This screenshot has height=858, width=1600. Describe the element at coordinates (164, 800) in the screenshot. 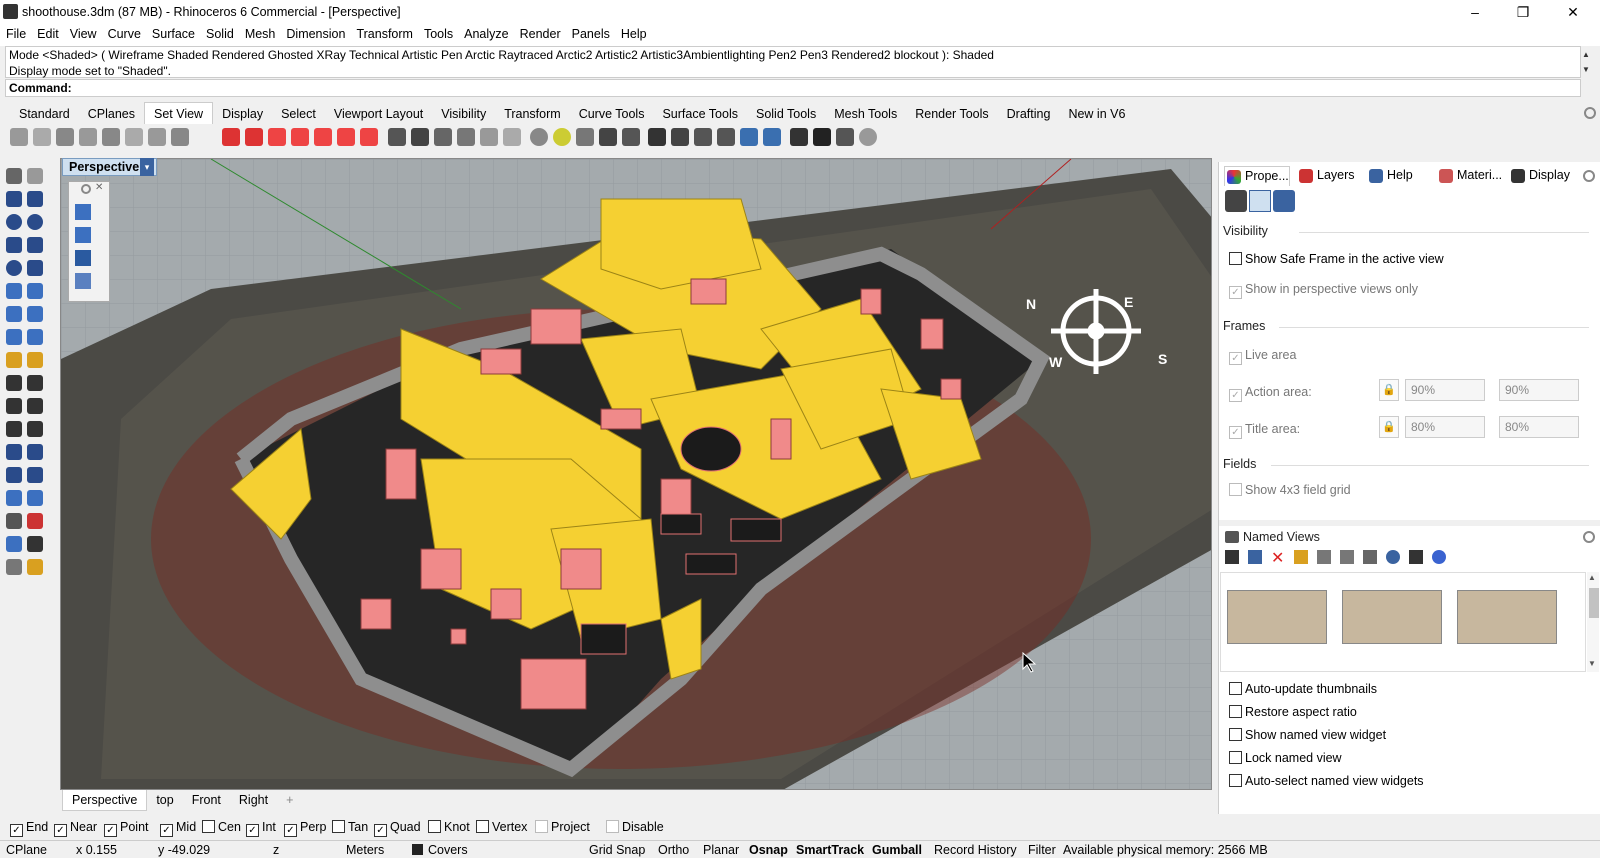

I see `tab-top: top` at that location.